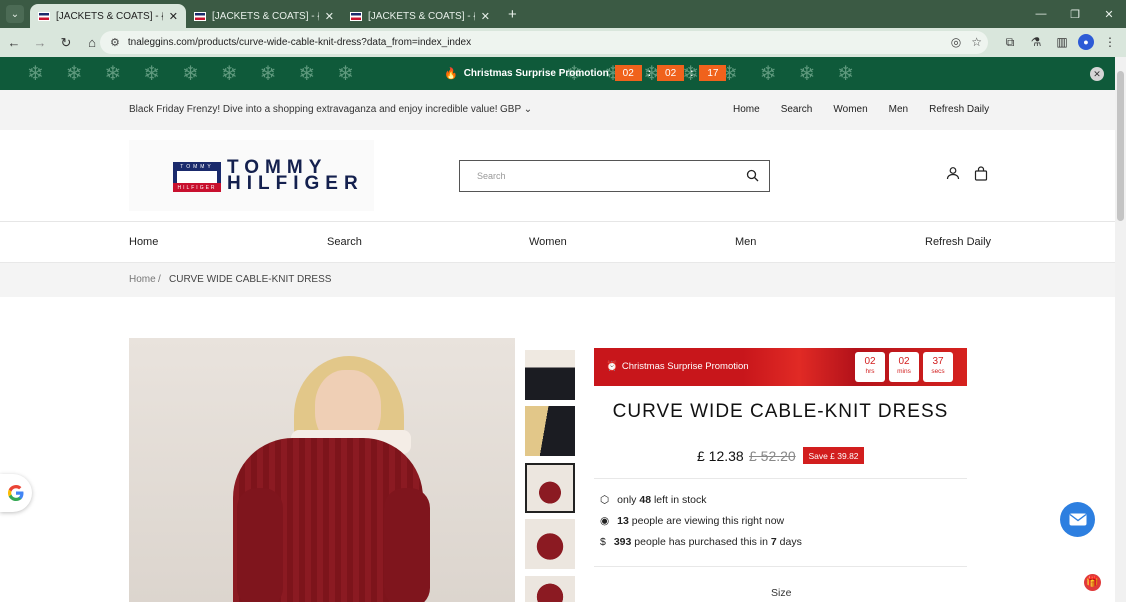 This screenshot has height=602, width=1126. What do you see at coordinates (833, 455) in the screenshot?
I see `save-badge: Save £ 39.82` at bounding box center [833, 455].